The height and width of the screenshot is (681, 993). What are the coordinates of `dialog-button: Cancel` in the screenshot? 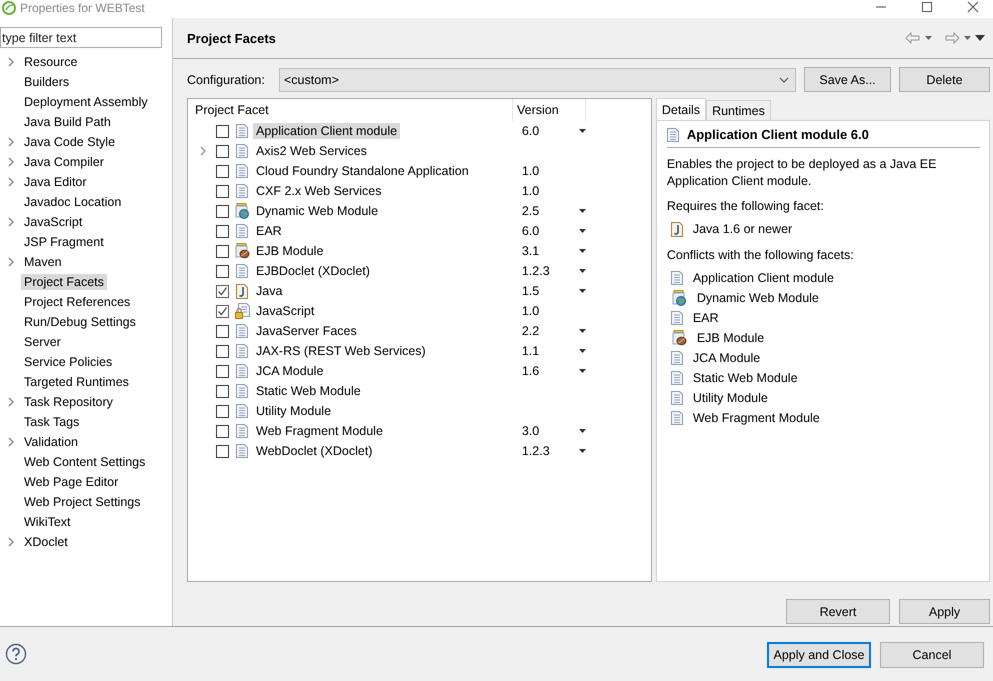 It's located at (932, 655).